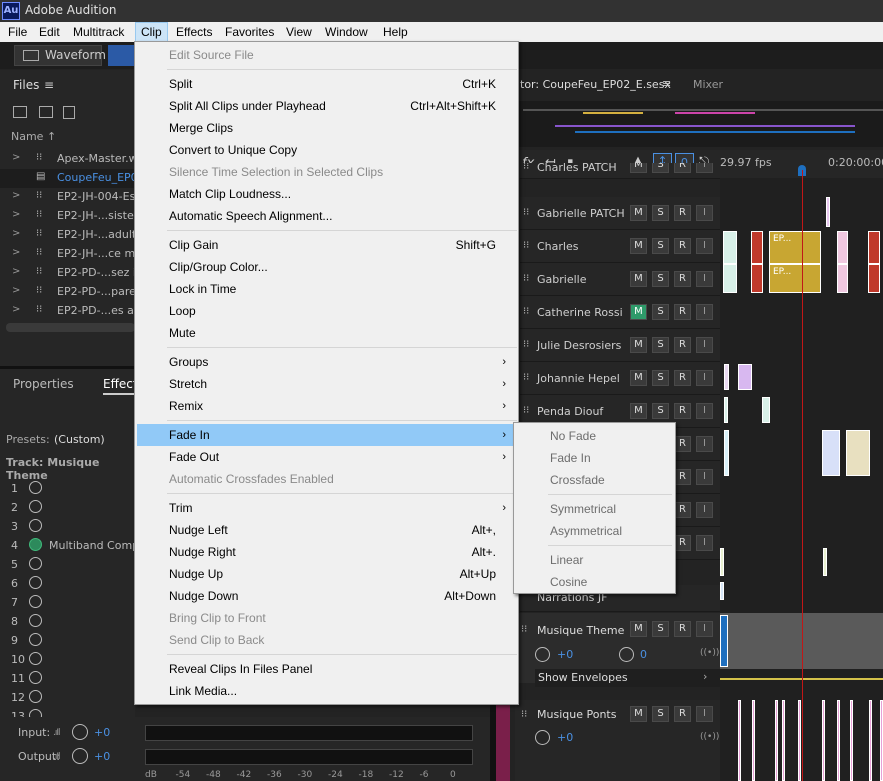 The height and width of the screenshot is (781, 883). I want to click on menu-item-nudge-right: Nudge Right Alt+., so click(326, 552).